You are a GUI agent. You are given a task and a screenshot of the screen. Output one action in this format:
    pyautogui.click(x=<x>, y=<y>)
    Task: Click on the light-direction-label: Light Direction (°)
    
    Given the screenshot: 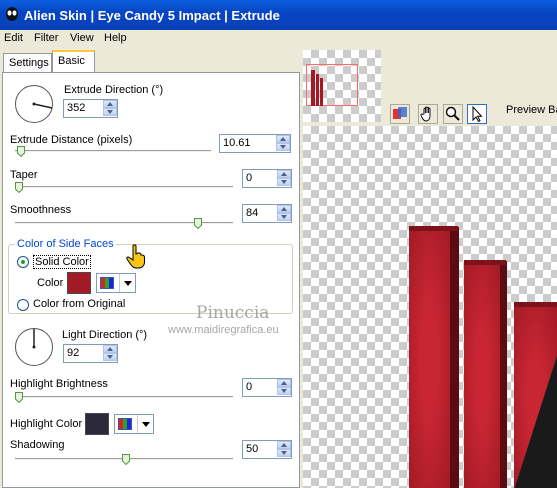 What is the action you would take?
    pyautogui.click(x=105, y=335)
    